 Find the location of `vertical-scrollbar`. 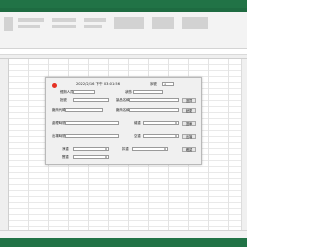

vertical-scrollbar is located at coordinates (244, 144).